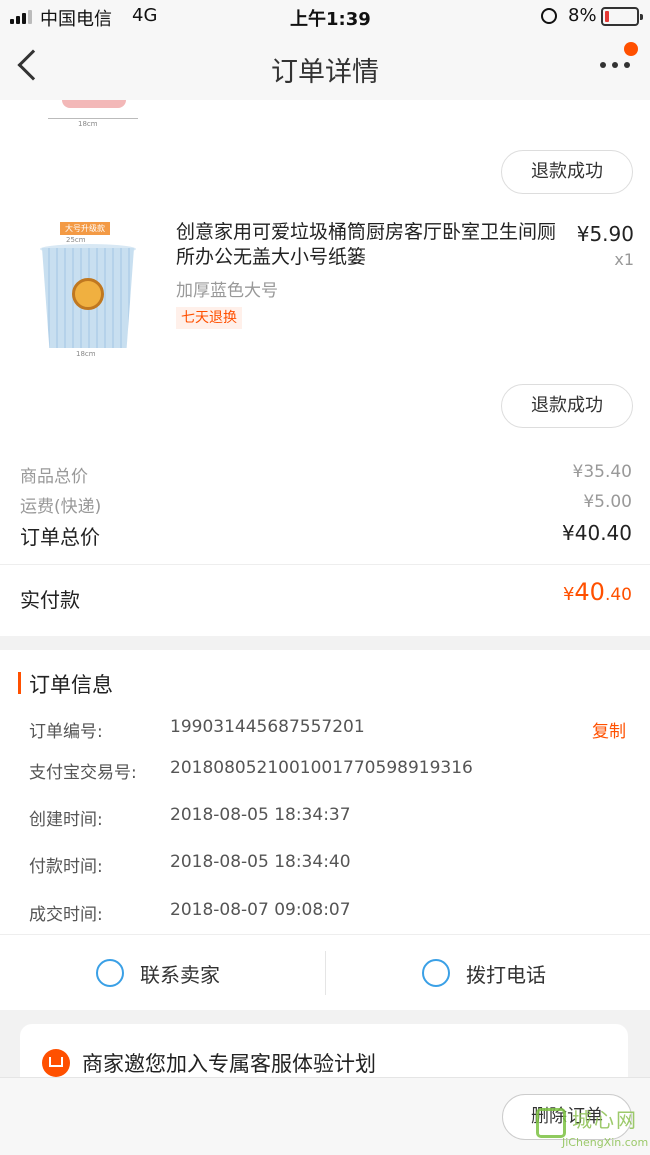  Describe the element at coordinates (605, 234) in the screenshot. I see `product-price: ¥5.90` at that location.